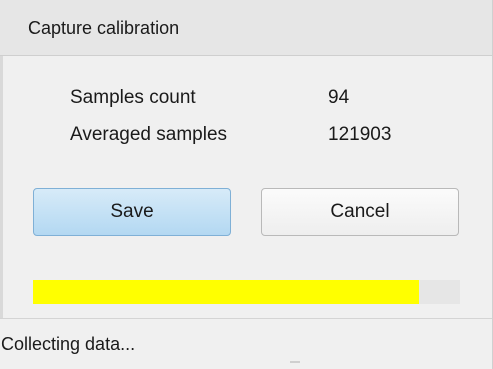 The width and height of the screenshot is (493, 369). What do you see at coordinates (1, 187) in the screenshot?
I see `window-left-edge` at bounding box center [1, 187].